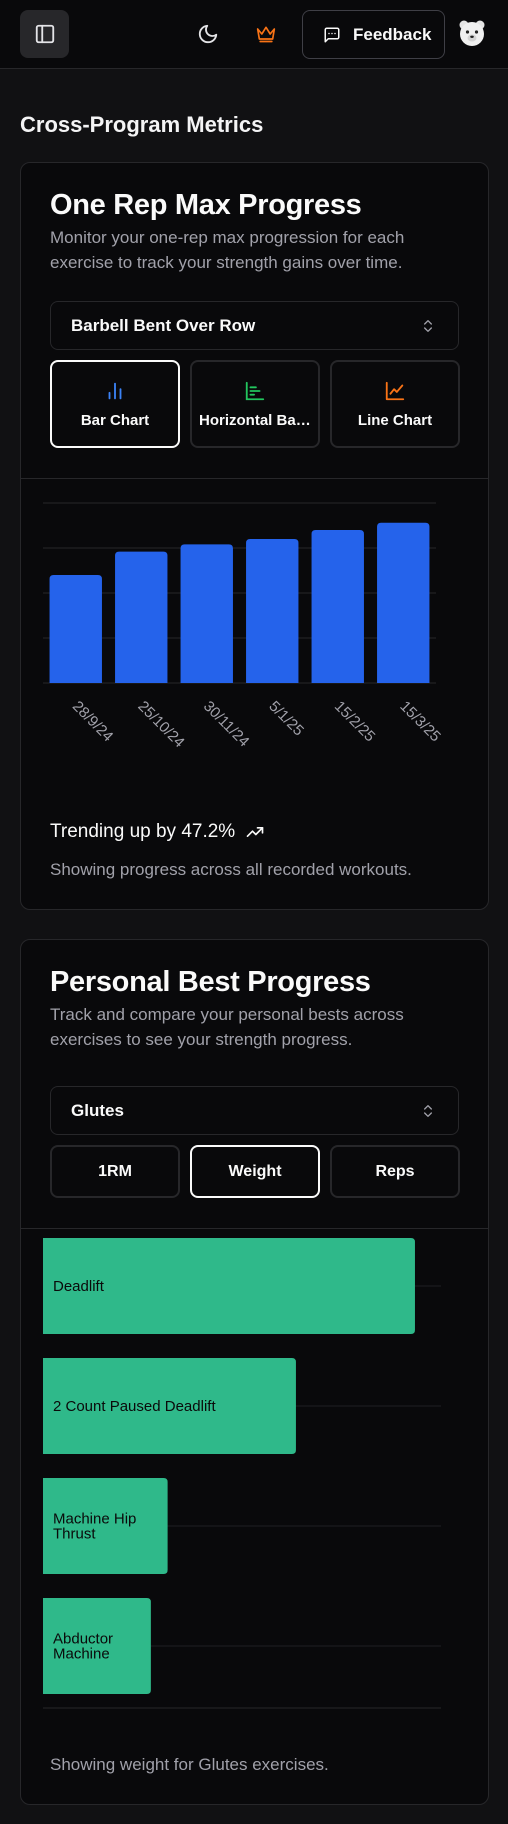 Image resolution: width=508 pixels, height=1824 pixels. Describe the element at coordinates (143, 831) in the screenshot. I see `trend-text: Trending up by 47.2%` at that location.